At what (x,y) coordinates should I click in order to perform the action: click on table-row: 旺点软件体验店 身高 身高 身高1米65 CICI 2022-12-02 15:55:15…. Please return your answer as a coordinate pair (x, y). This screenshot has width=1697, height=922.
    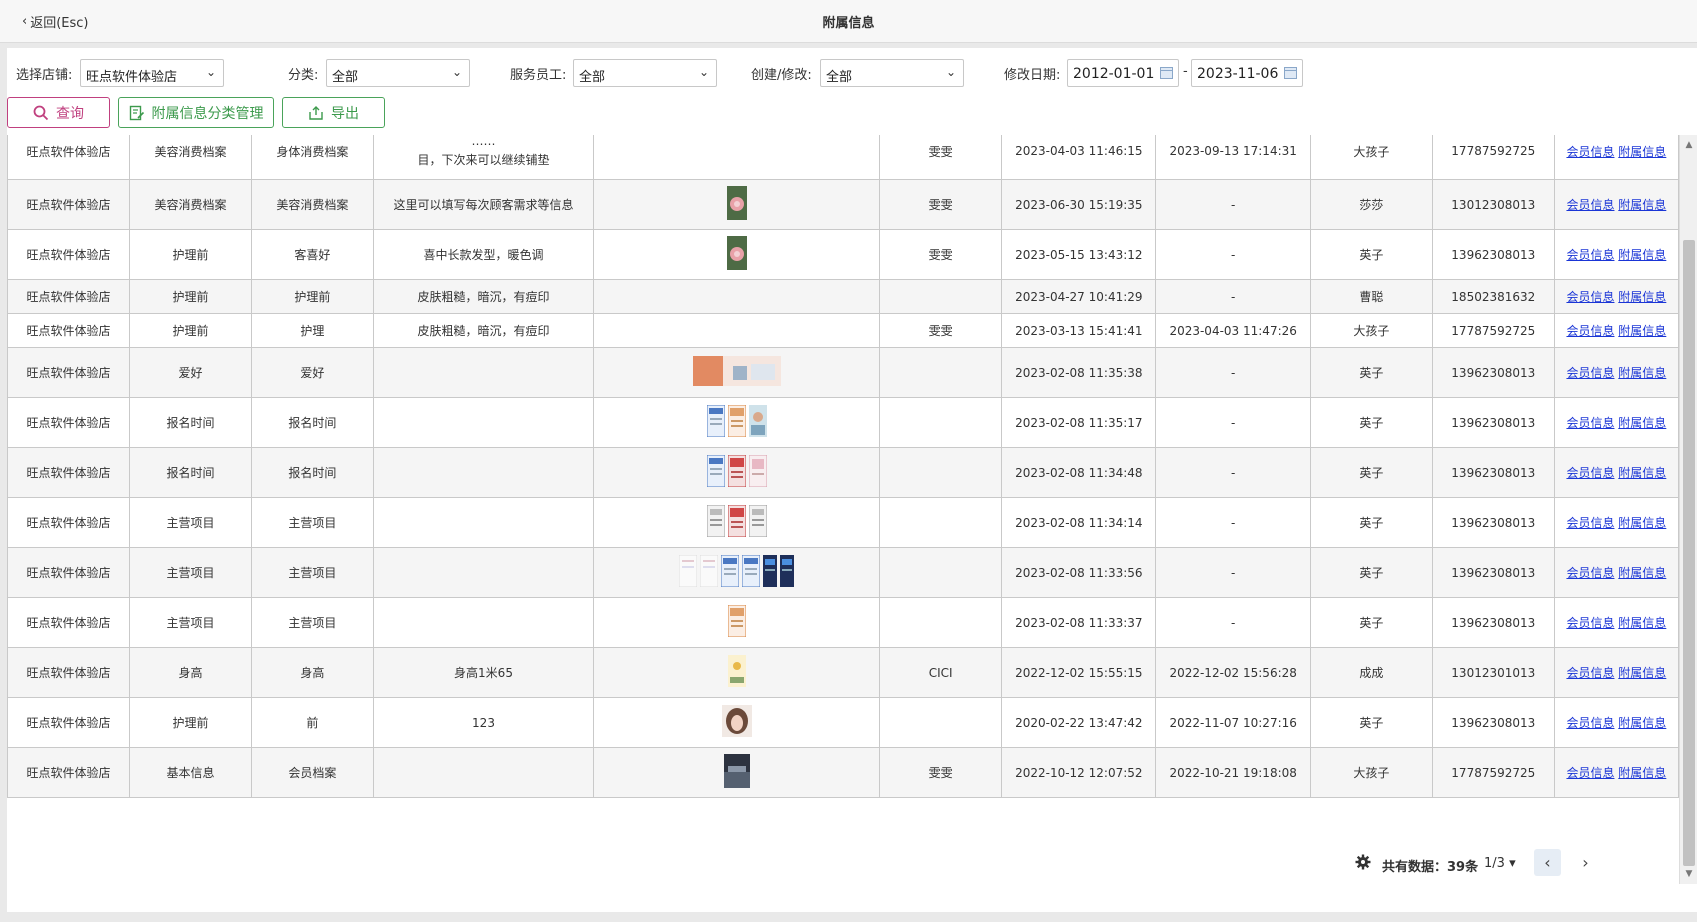
    Looking at the image, I should click on (843, 672).